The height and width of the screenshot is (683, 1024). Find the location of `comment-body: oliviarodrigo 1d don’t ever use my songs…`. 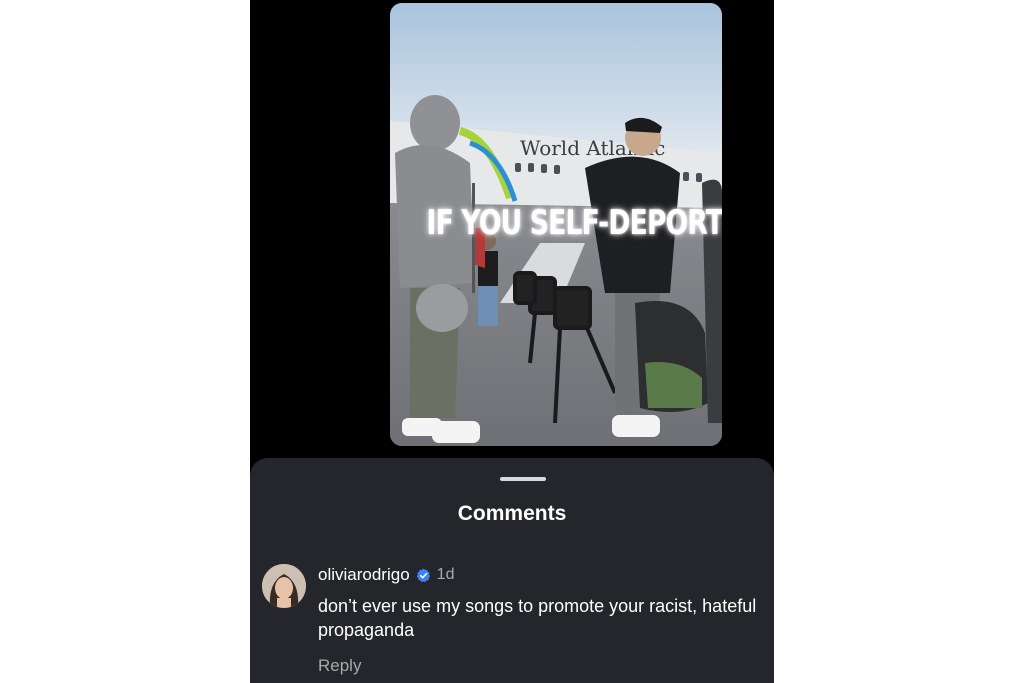

comment-body: oliviarodrigo 1d don’t ever use my songs… is located at coordinates (538, 620).